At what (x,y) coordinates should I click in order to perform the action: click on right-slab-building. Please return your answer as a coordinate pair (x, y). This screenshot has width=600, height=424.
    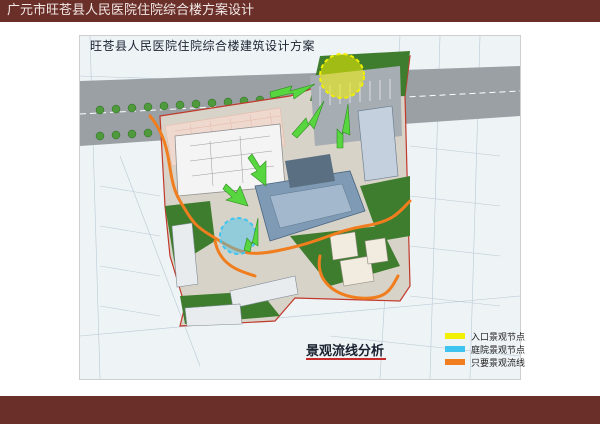
    Looking at the image, I should click on (378, 143).